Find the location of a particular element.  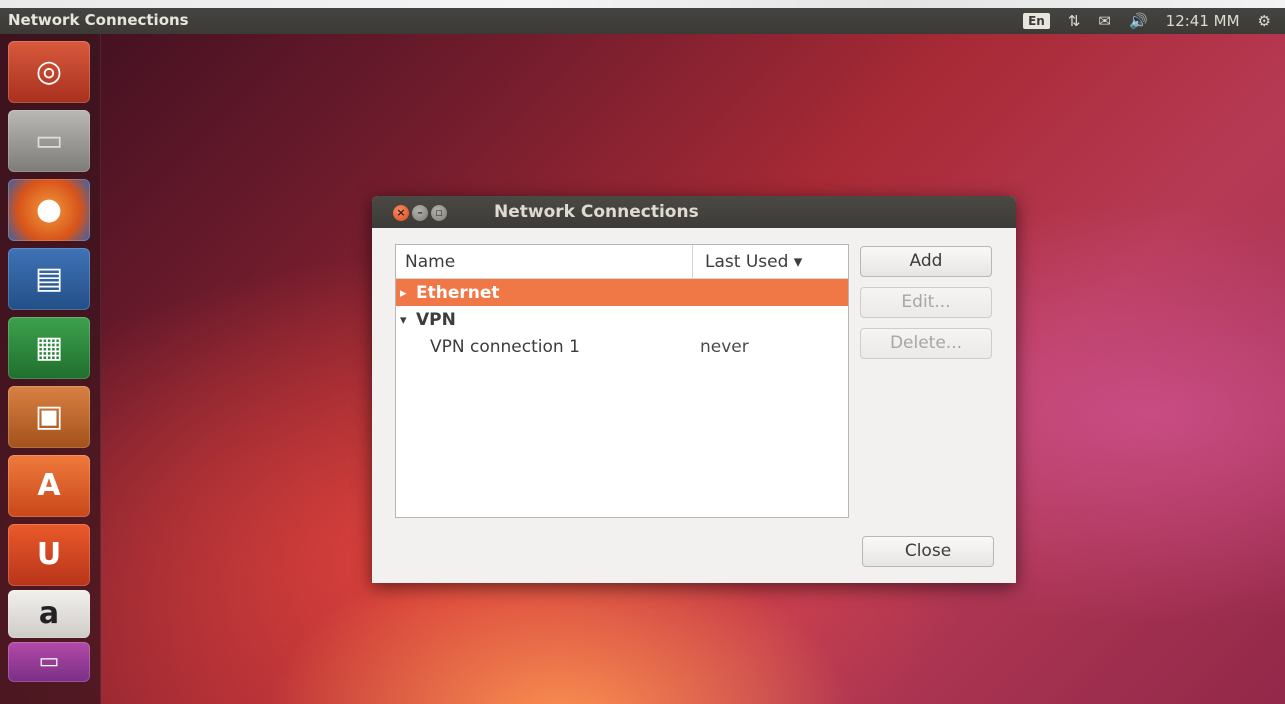

stacked-apps-icon: ▭ is located at coordinates (49, 662).